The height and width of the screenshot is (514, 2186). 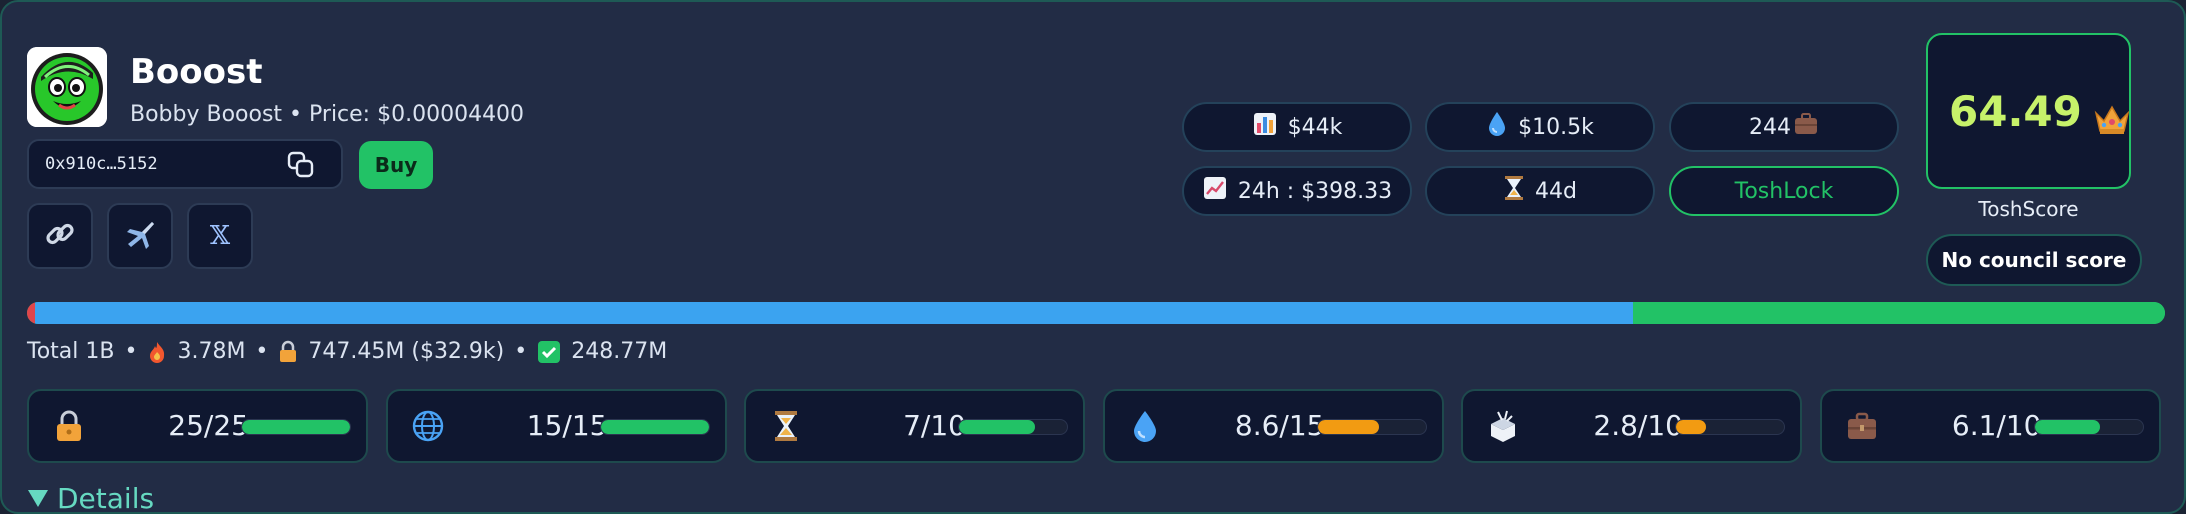 What do you see at coordinates (2015, 111) in the screenshot?
I see `toshscore-value: 64.49` at bounding box center [2015, 111].